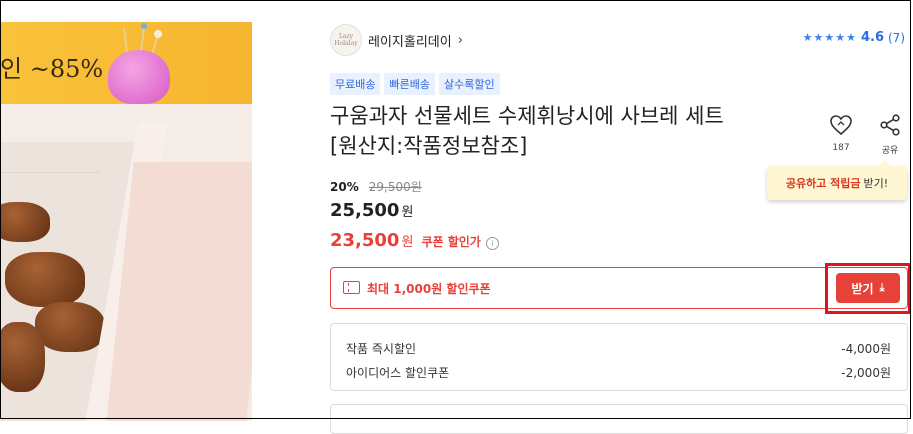  What do you see at coordinates (492, 243) in the screenshot?
I see `info-icon: i` at bounding box center [492, 243].